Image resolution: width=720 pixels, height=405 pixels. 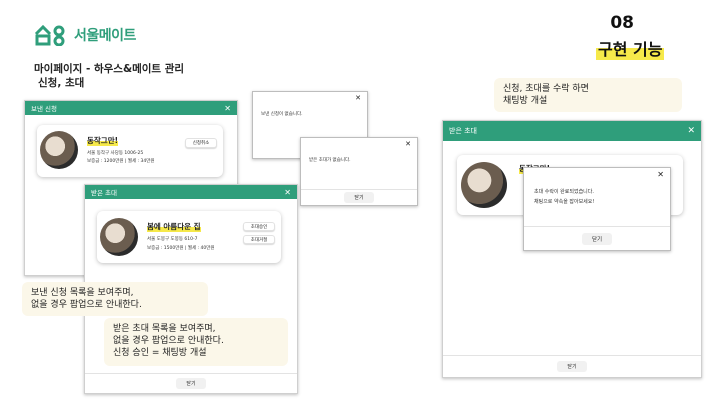 I want to click on modal-header: 보낸 신청 ✕, so click(x=131, y=108).